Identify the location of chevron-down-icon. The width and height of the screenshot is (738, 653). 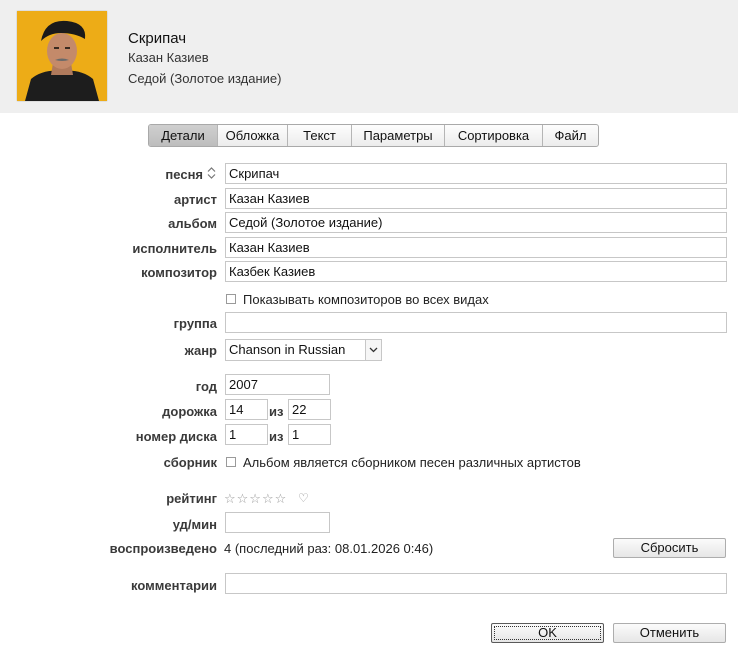
(373, 350).